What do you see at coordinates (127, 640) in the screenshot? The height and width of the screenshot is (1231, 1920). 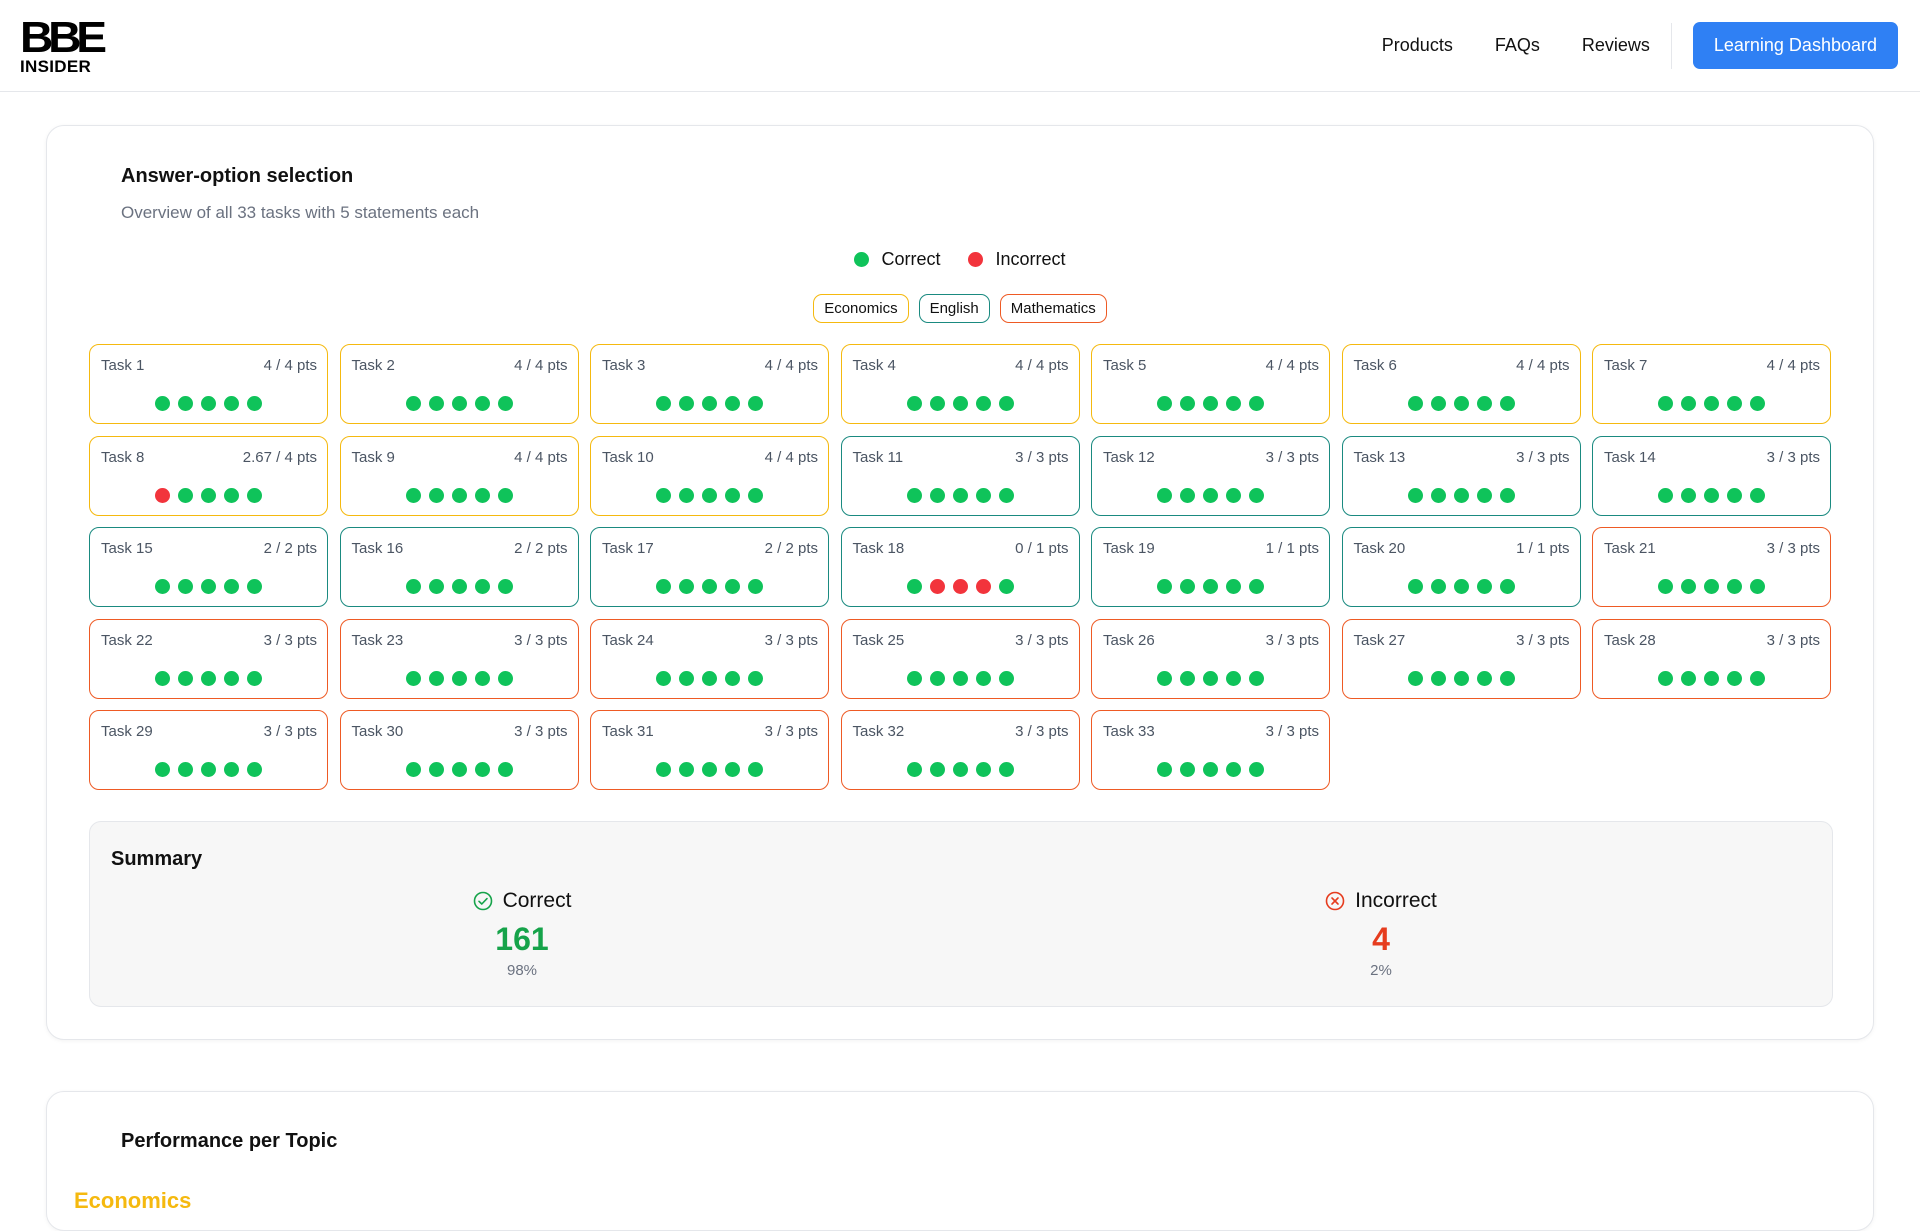 I see `task-name: Task 22` at bounding box center [127, 640].